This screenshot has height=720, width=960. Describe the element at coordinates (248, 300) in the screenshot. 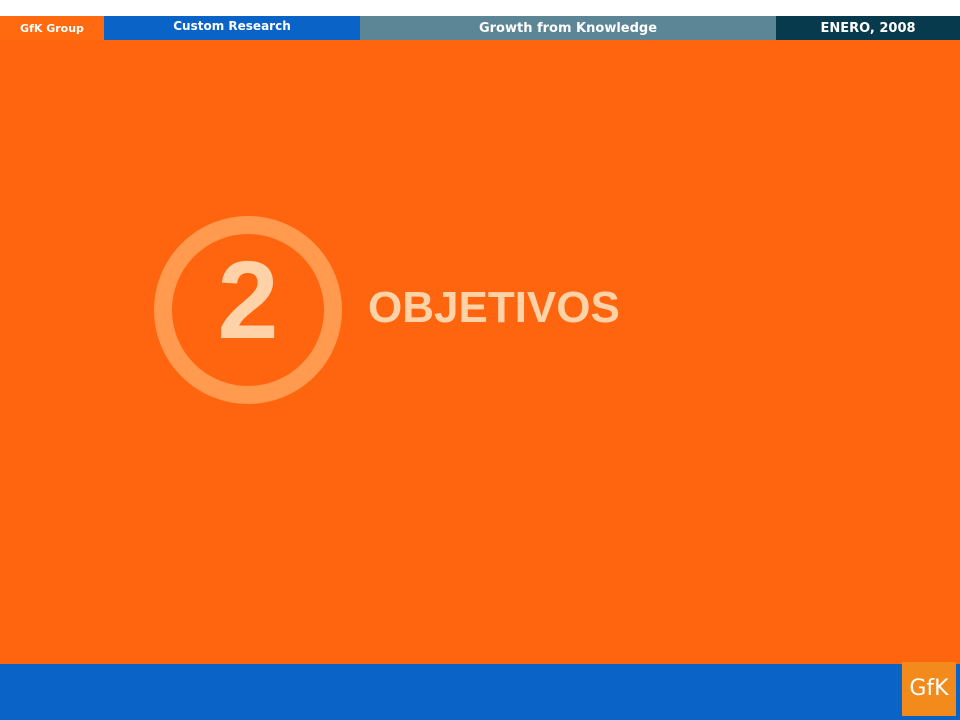

I see `section-number: 2` at that location.